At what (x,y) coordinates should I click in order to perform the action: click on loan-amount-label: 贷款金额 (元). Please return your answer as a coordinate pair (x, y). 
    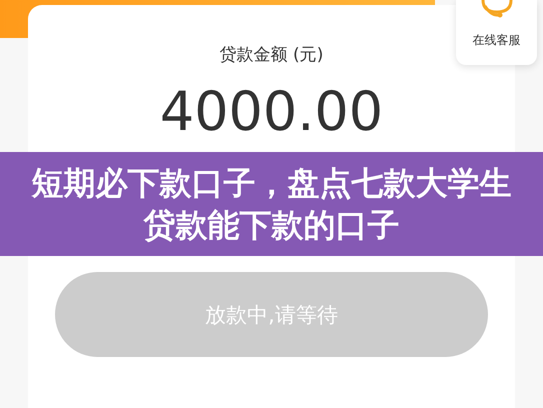
    Looking at the image, I should click on (272, 55).